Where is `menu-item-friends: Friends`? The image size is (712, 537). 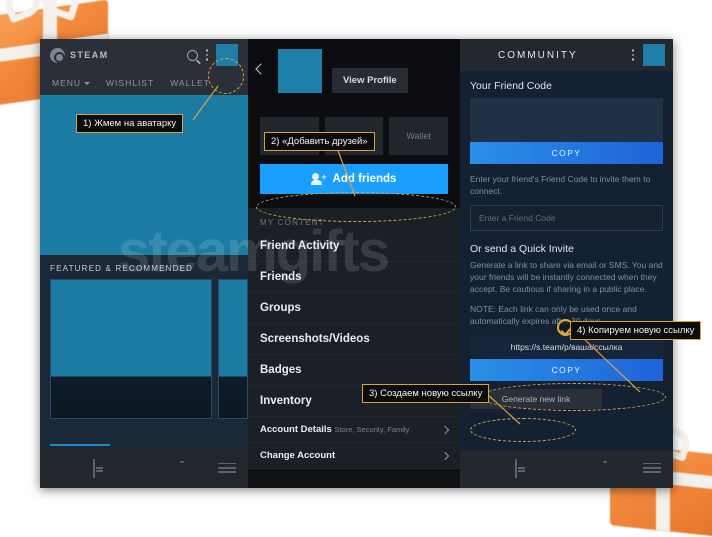 menu-item-friends: Friends is located at coordinates (354, 277).